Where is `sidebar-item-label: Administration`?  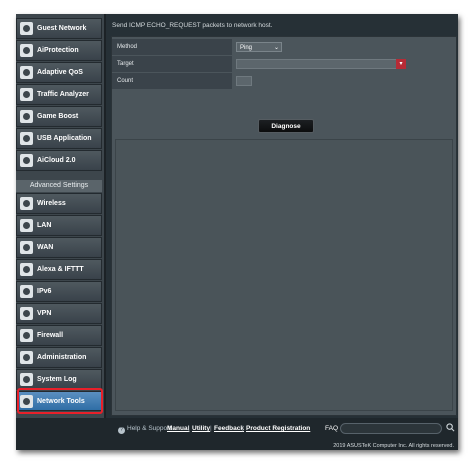 sidebar-item-label: Administration is located at coordinates (62, 357).